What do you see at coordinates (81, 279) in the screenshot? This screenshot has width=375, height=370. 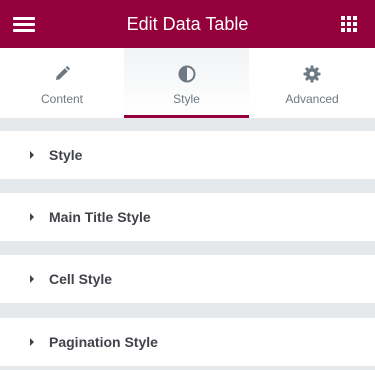 I see `section-cell-style-title: Cell Style` at bounding box center [81, 279].